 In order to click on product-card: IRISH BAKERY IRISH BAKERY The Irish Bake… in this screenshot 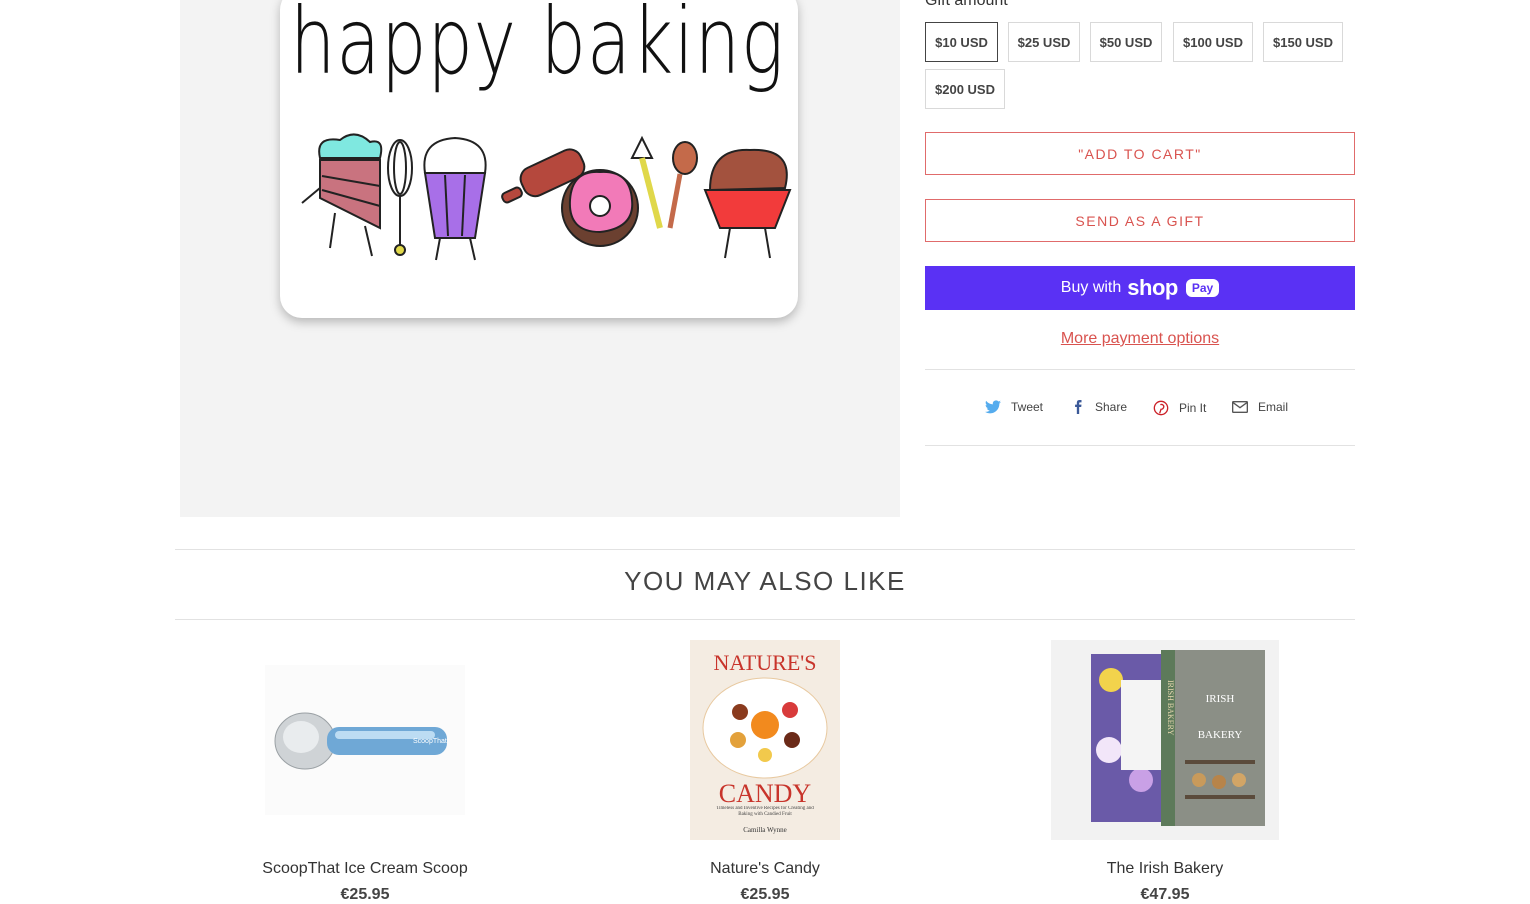, I will do `click(1165, 772)`.